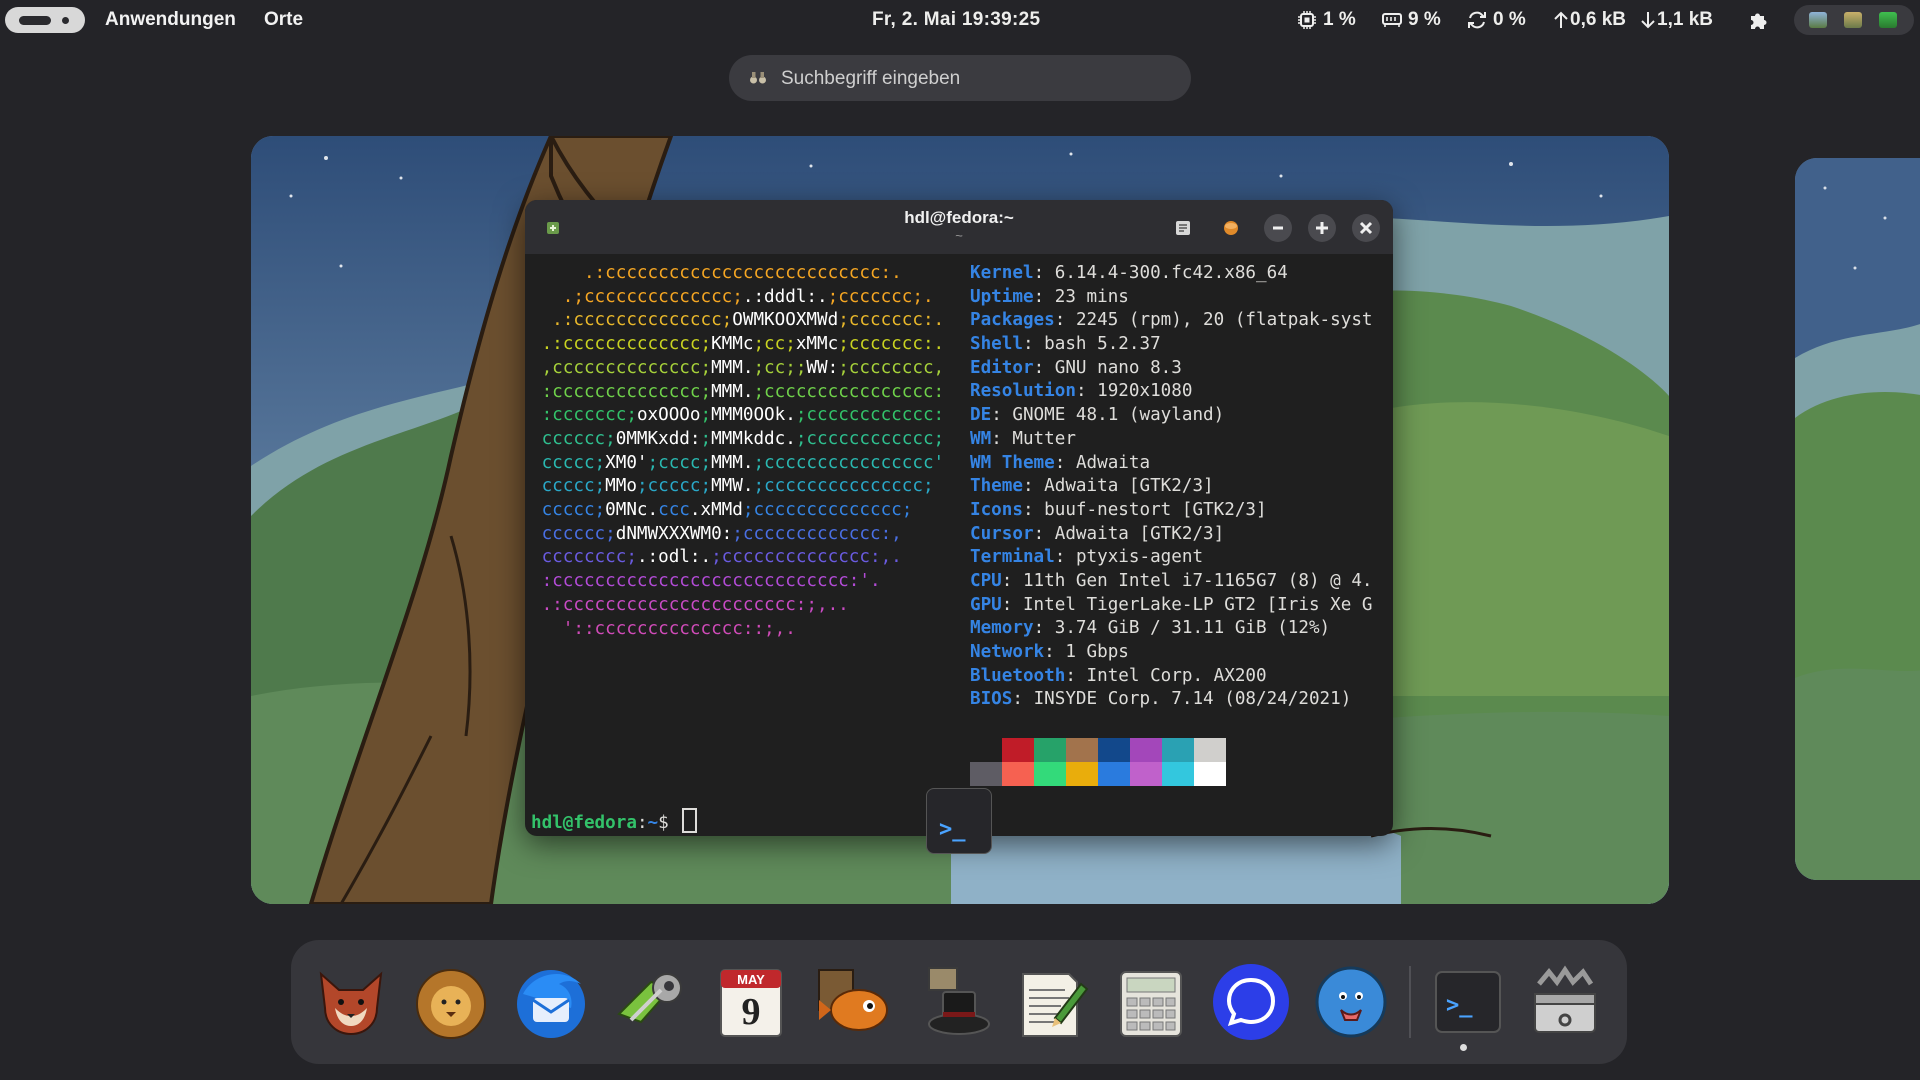 Image resolution: width=1920 pixels, height=1080 pixels. What do you see at coordinates (751, 979) in the screenshot?
I see `calendar-month: MAY` at bounding box center [751, 979].